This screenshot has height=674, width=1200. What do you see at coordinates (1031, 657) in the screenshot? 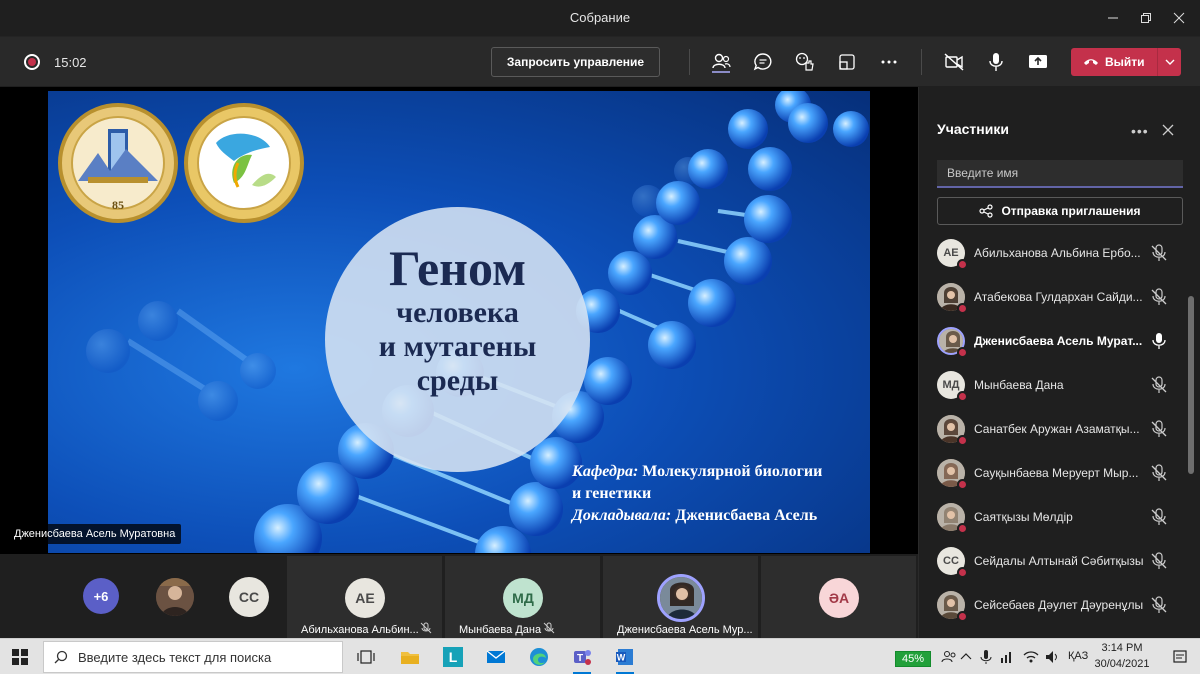
I see `wifi-icon` at bounding box center [1031, 657].